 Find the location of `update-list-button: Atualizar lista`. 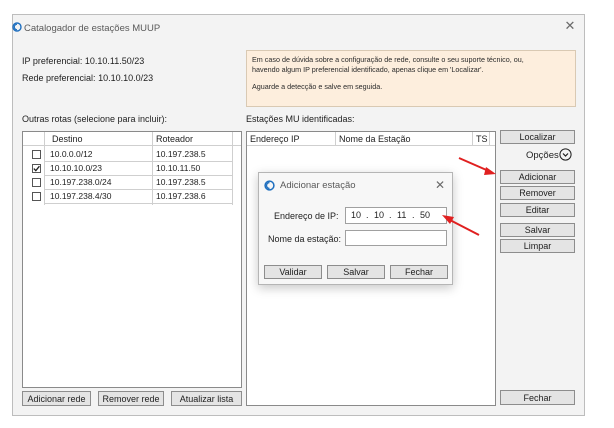

update-list-button: Atualizar lista is located at coordinates (206, 398).